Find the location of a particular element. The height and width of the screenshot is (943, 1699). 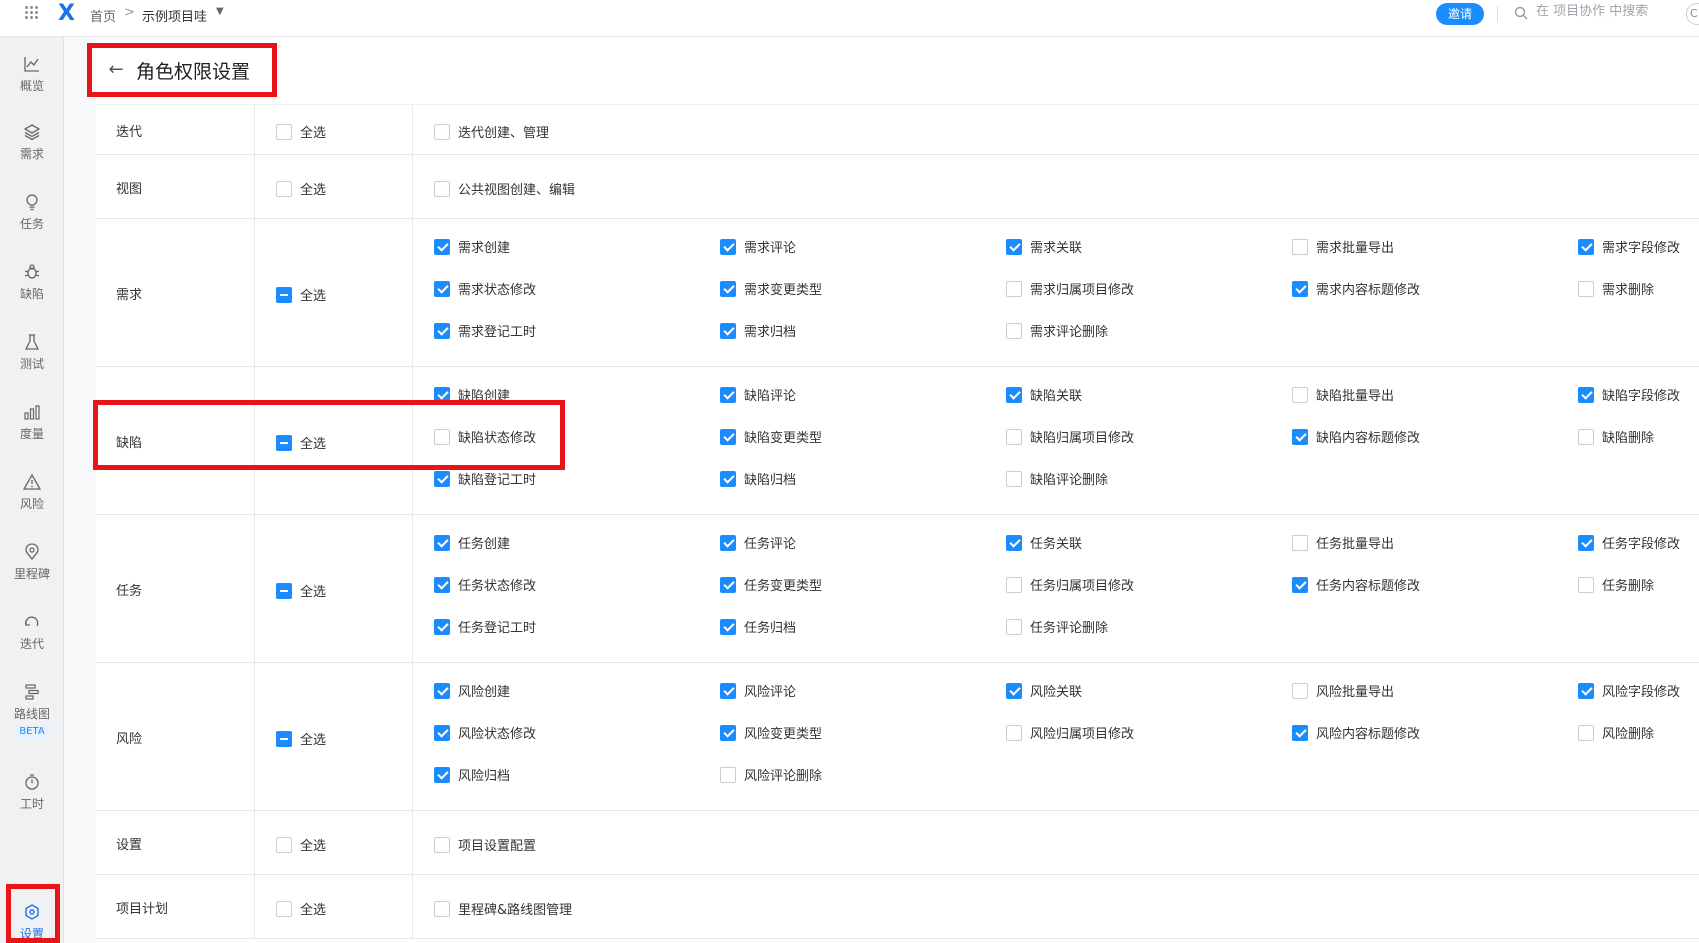

nav-item-roadmap: 路线图 BETA is located at coordinates (32, 711).